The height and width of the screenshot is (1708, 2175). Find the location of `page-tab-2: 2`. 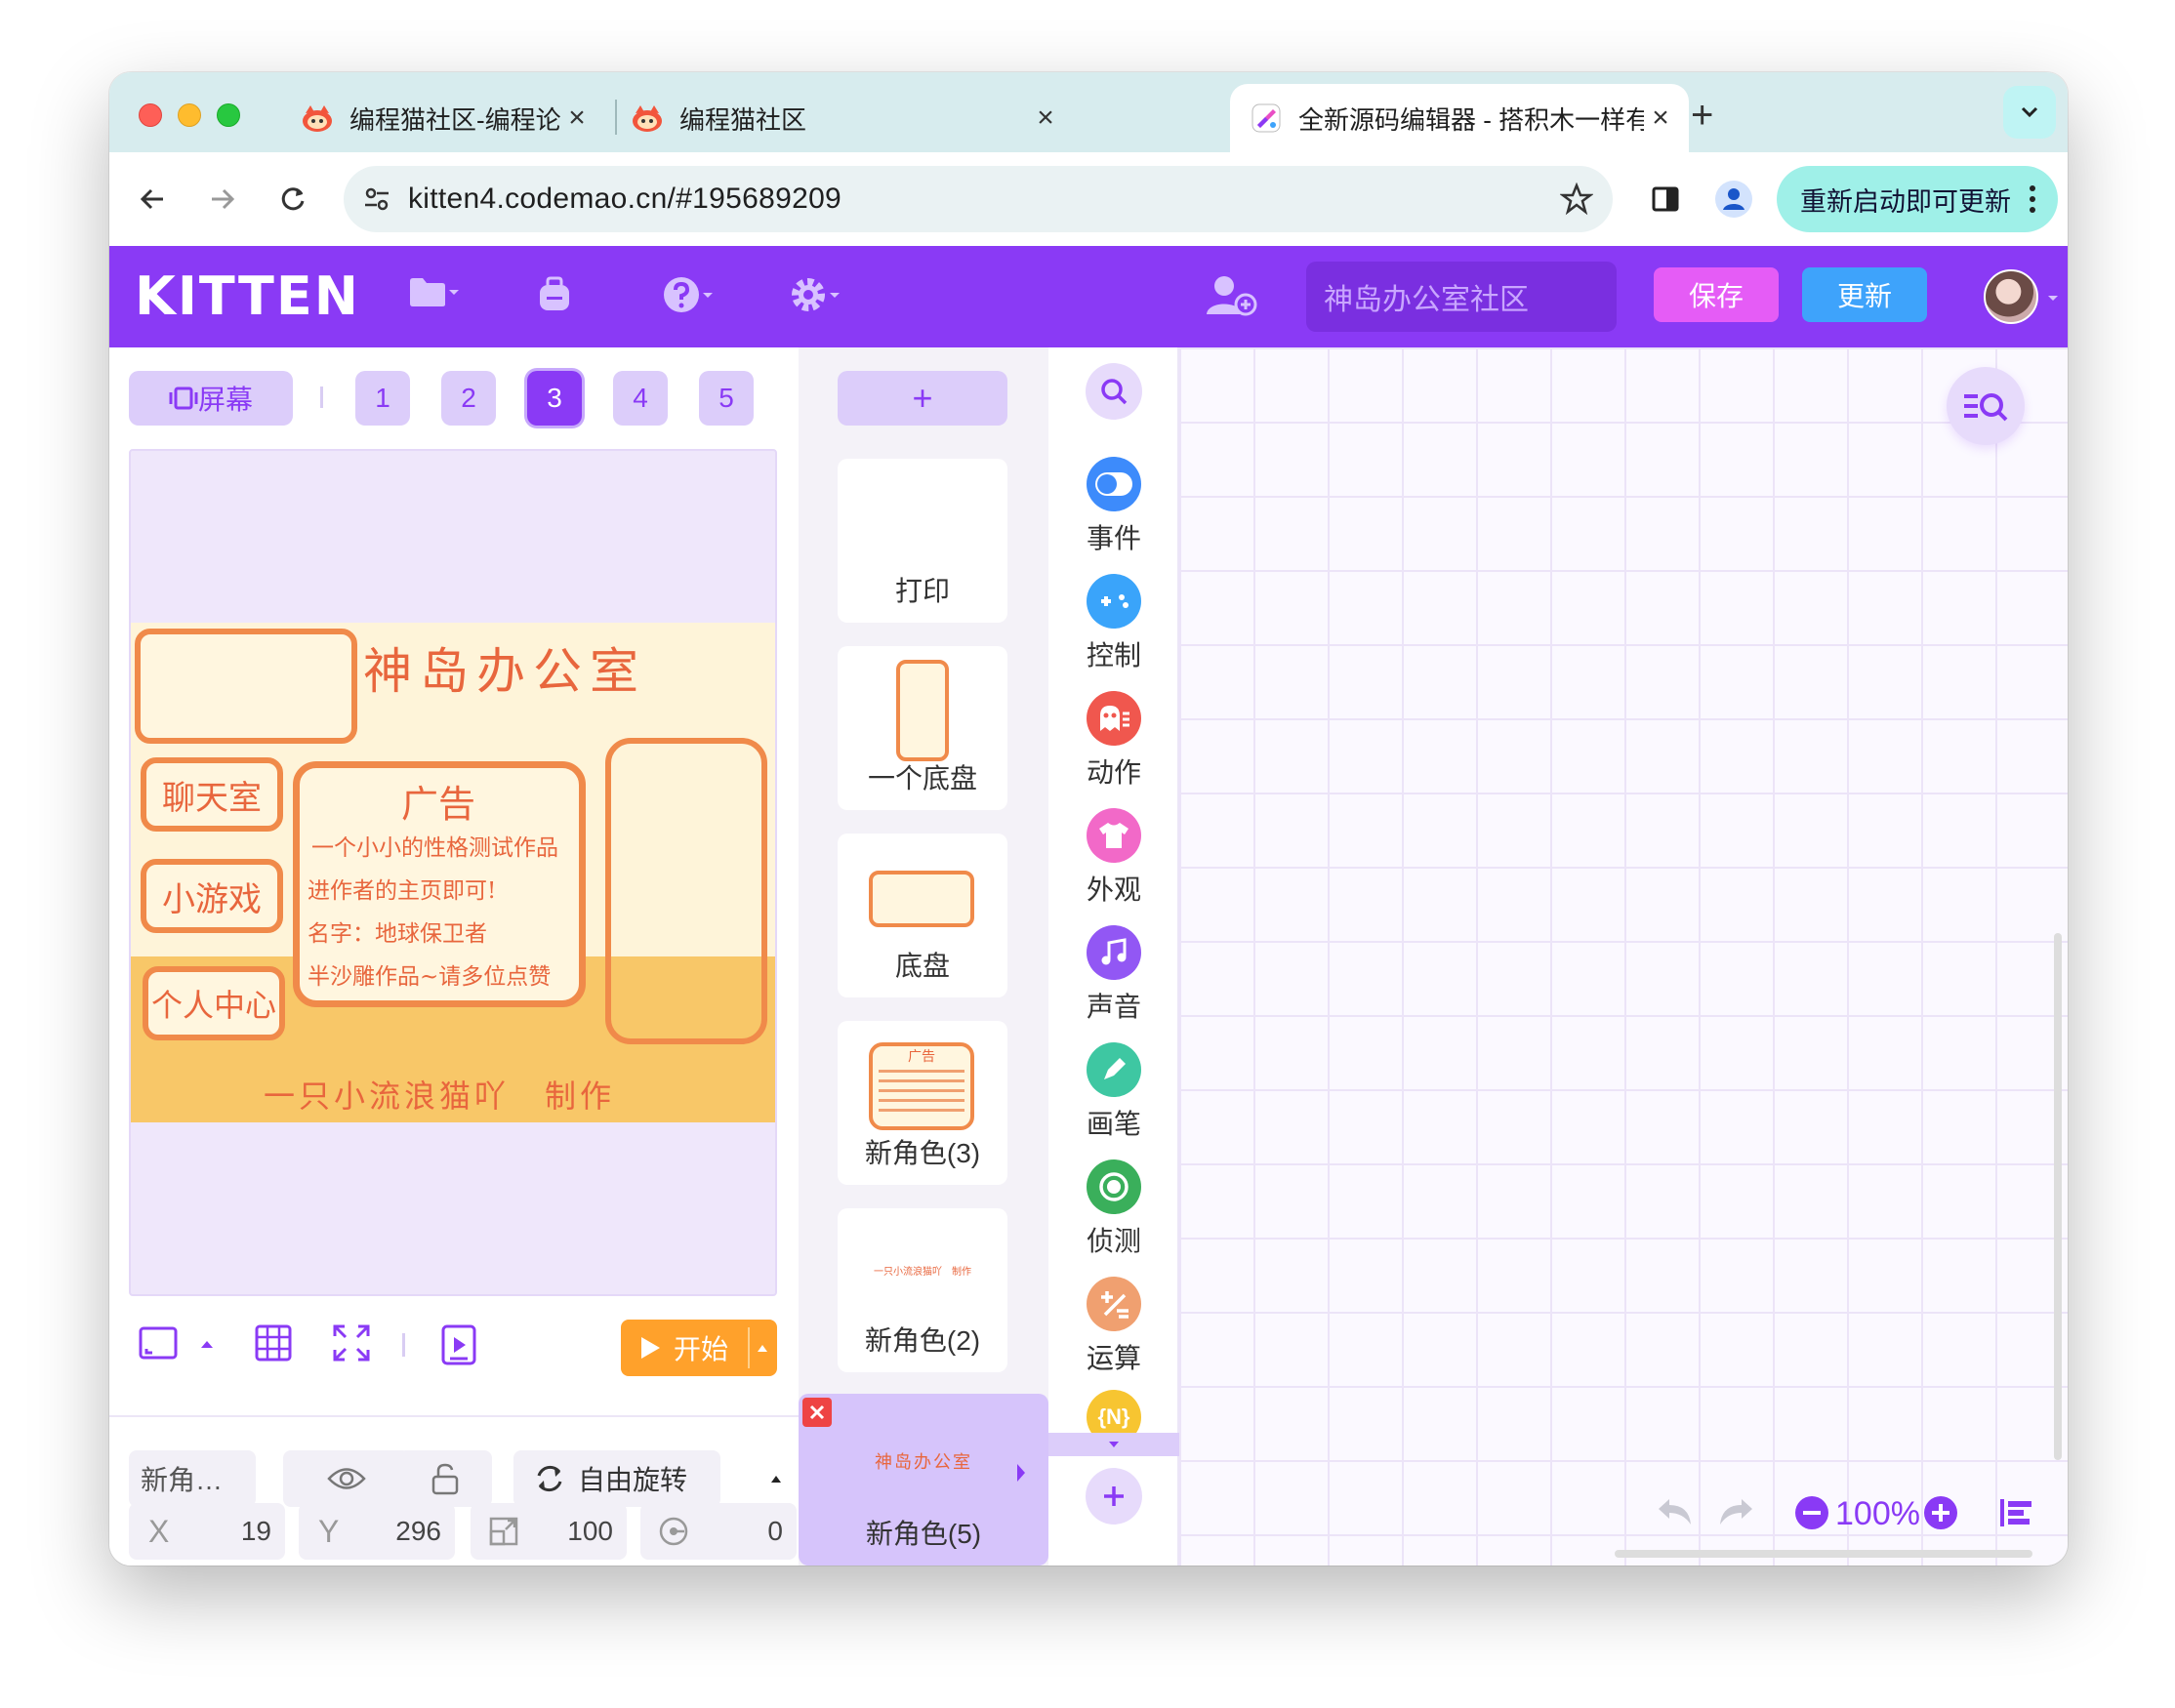

page-tab-2: 2 is located at coordinates (468, 398).